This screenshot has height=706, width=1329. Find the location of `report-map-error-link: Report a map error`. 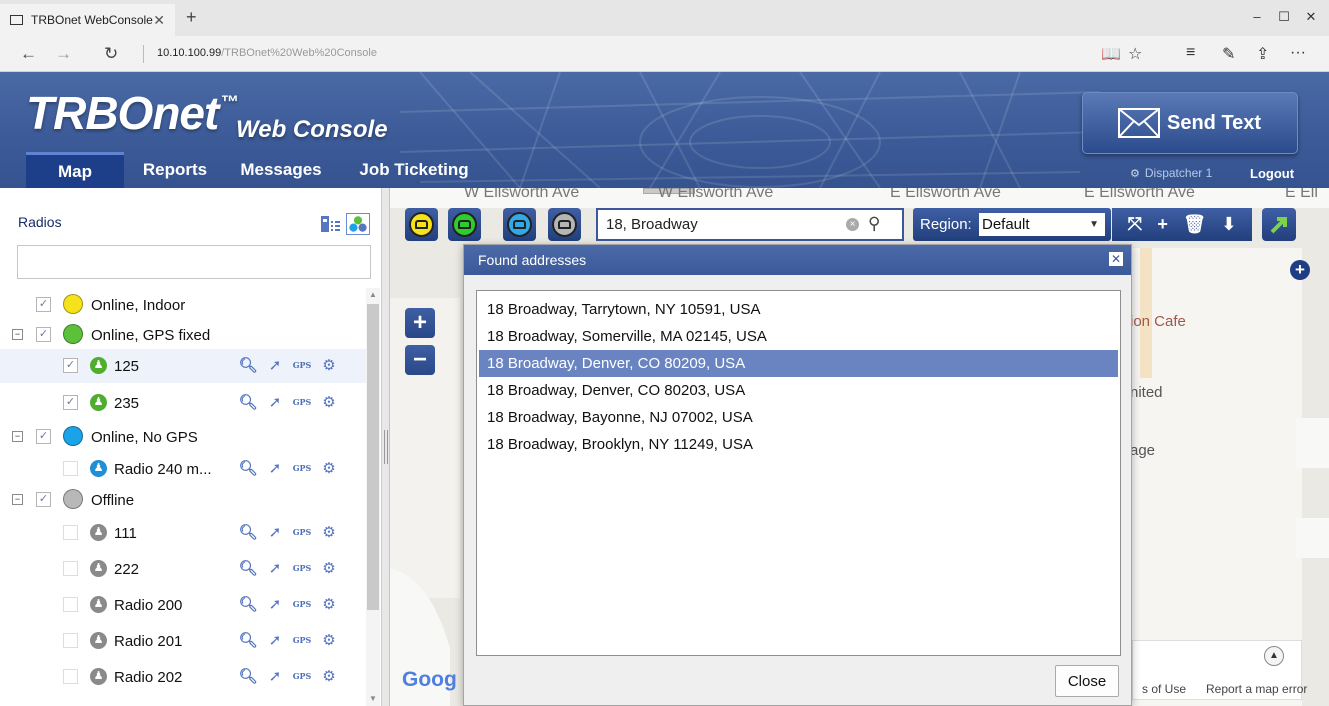

report-map-error-link: Report a map error is located at coordinates (1256, 689).